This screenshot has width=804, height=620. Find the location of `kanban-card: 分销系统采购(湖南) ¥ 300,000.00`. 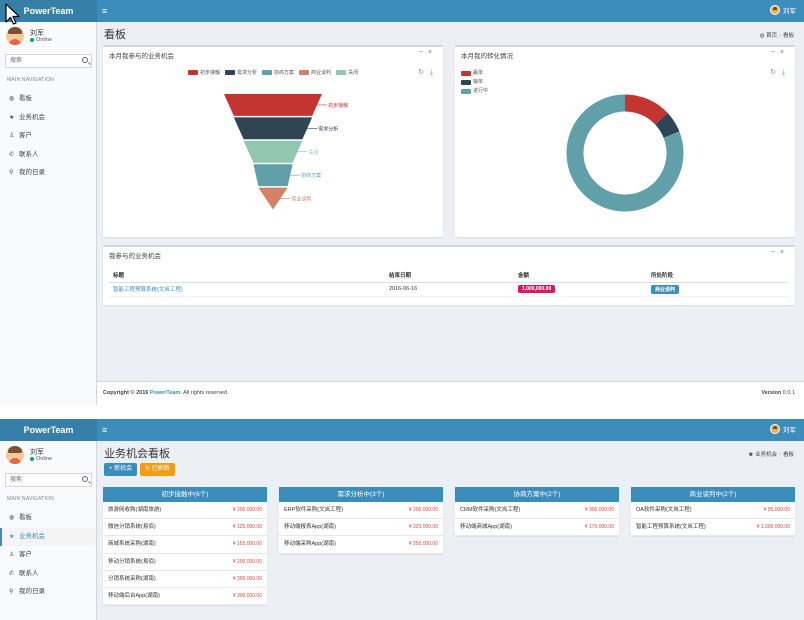

kanban-card: 分销系统采购(湖南) ¥ 300,000.00 is located at coordinates (185, 579).